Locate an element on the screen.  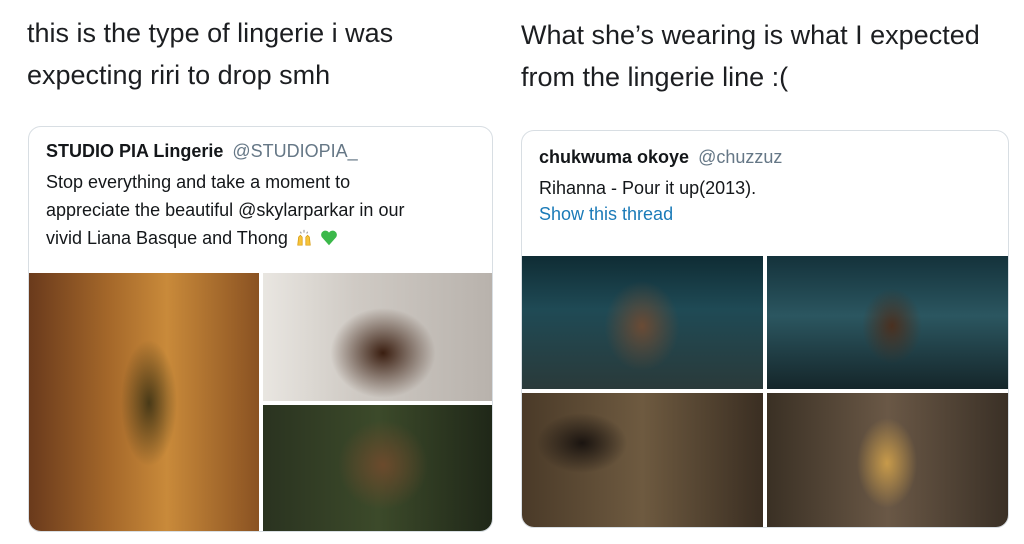
author-line: STUDIO PIA Lingerie @STUDIOPIA_ is located at coordinates (263, 151).